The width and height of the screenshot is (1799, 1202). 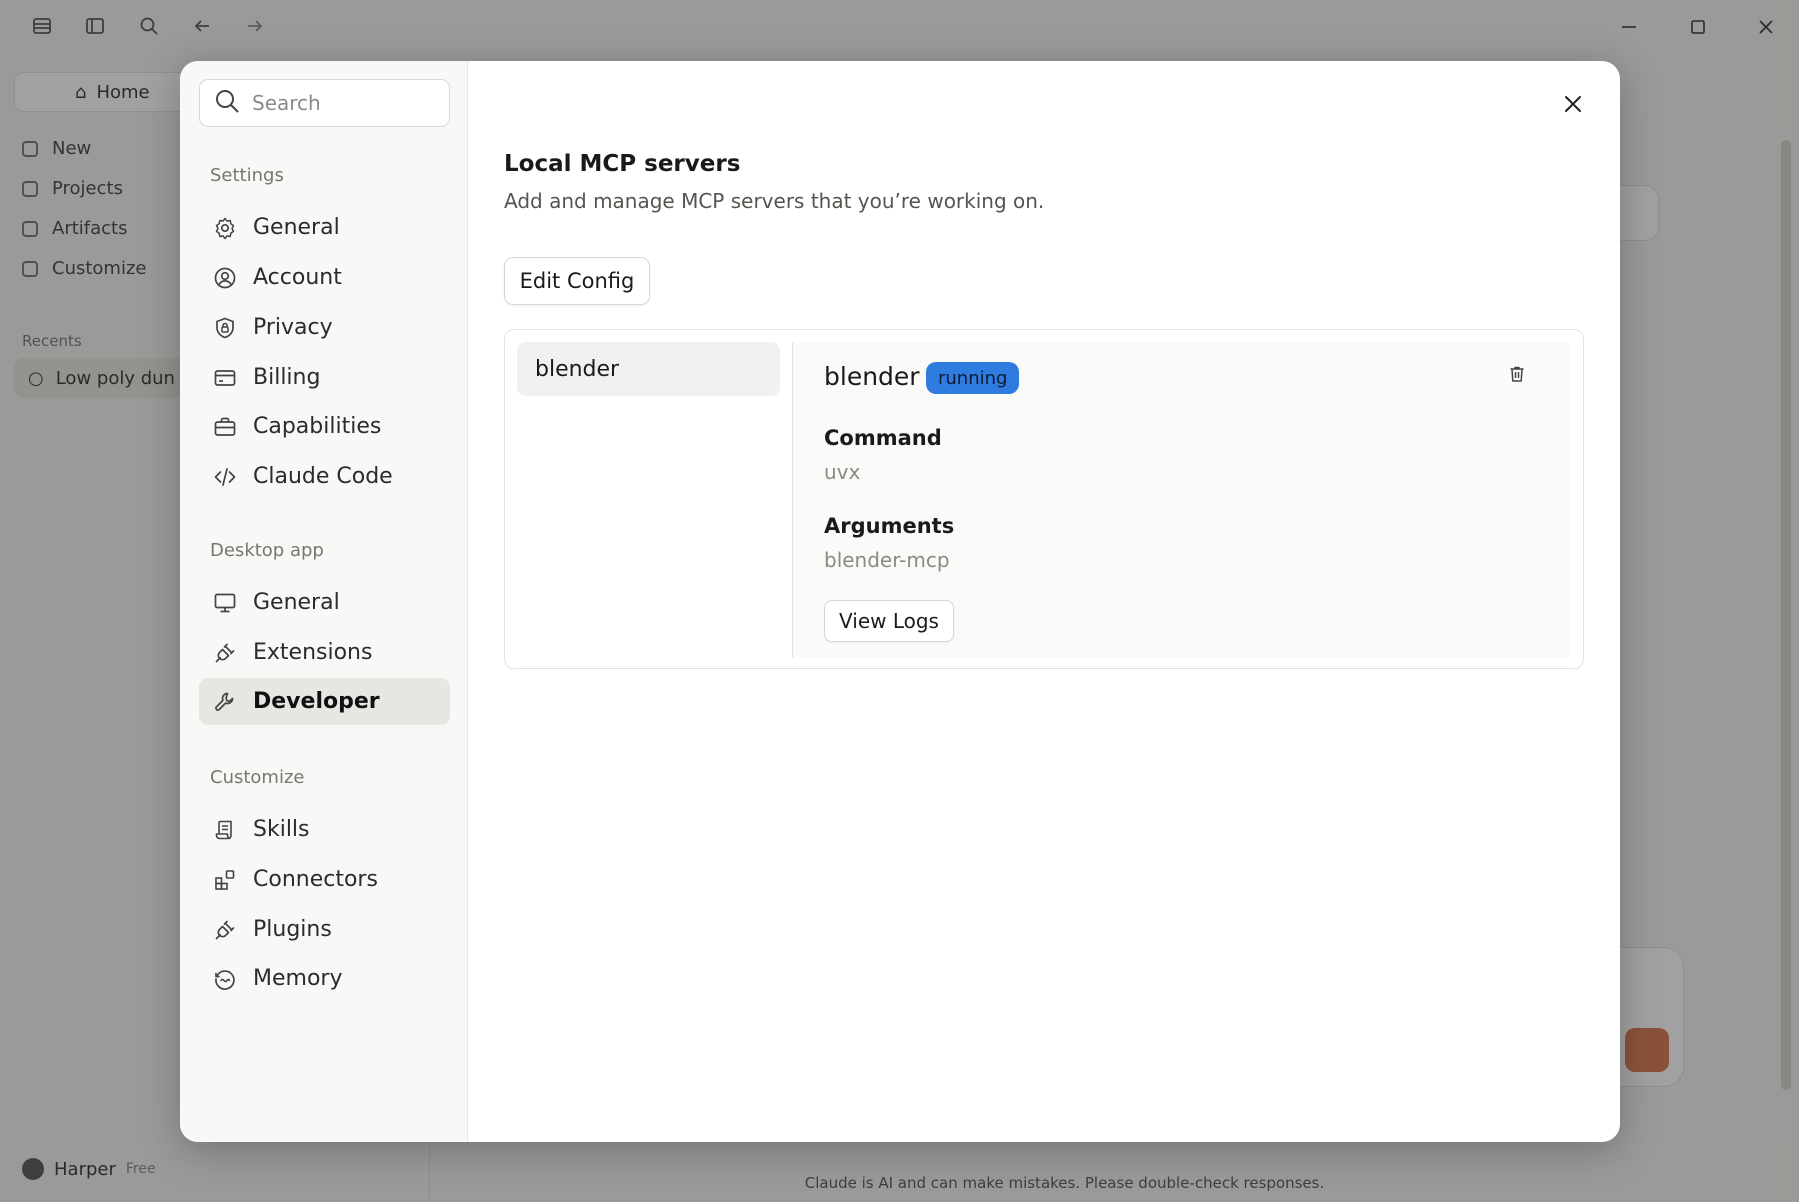 What do you see at coordinates (973, 378) in the screenshot?
I see `status-badge: running` at bounding box center [973, 378].